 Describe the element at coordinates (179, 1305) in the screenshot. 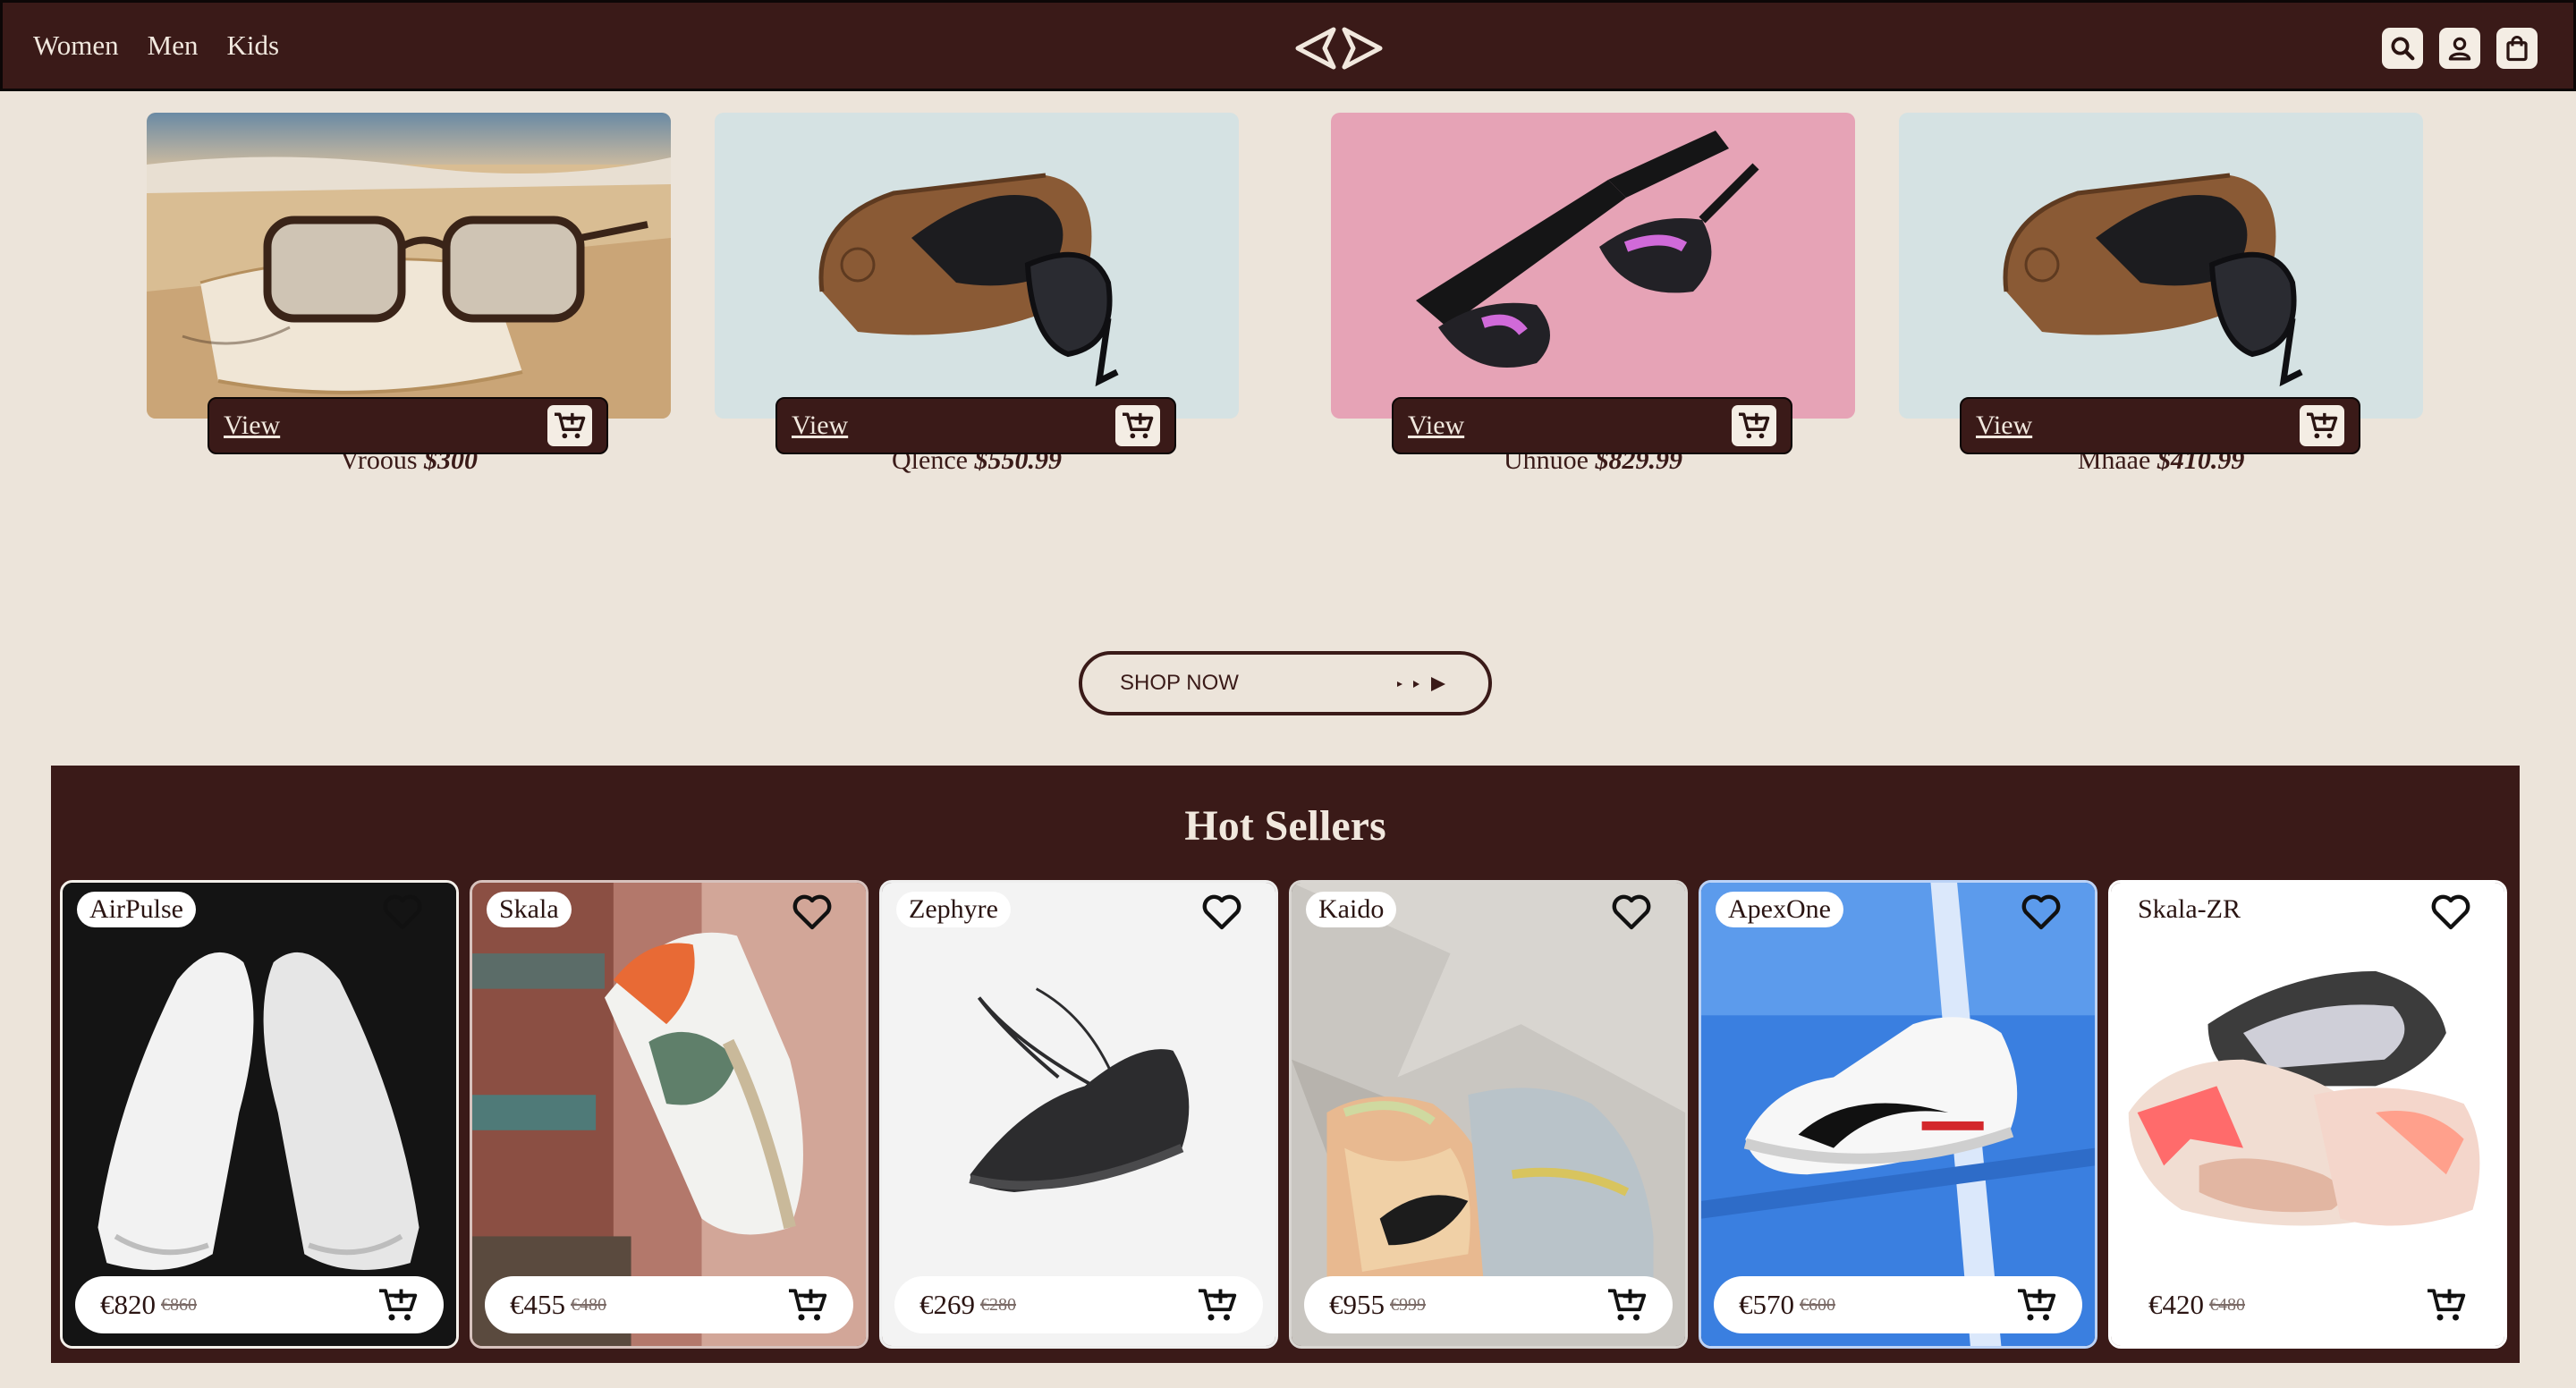

I see `old-price: €860` at that location.